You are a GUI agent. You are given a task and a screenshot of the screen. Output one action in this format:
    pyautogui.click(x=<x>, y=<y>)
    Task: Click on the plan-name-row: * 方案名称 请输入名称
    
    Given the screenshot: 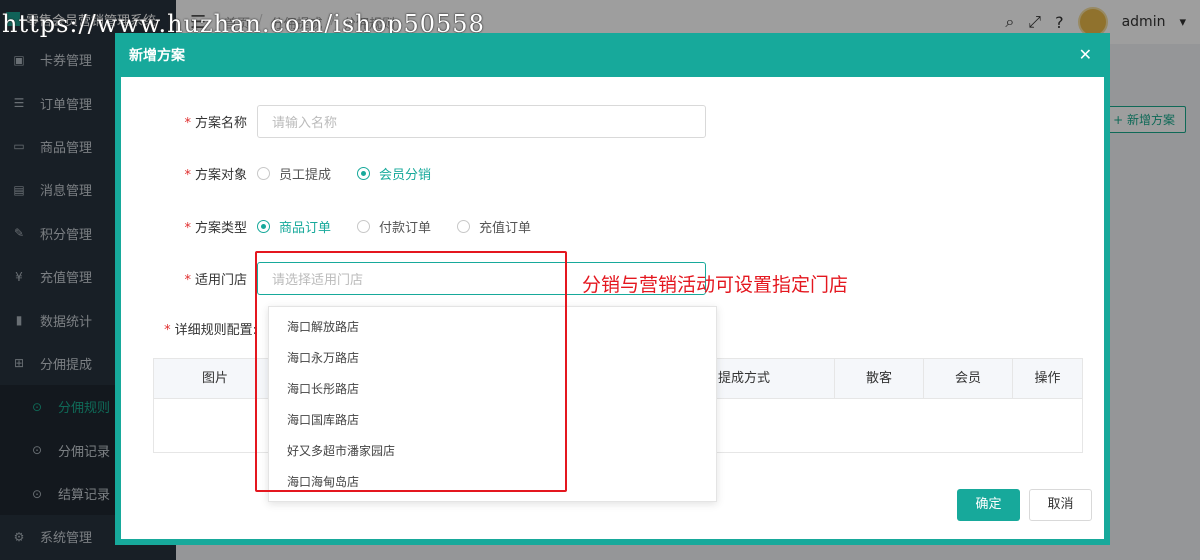 What is the action you would take?
    pyautogui.click(x=416, y=121)
    